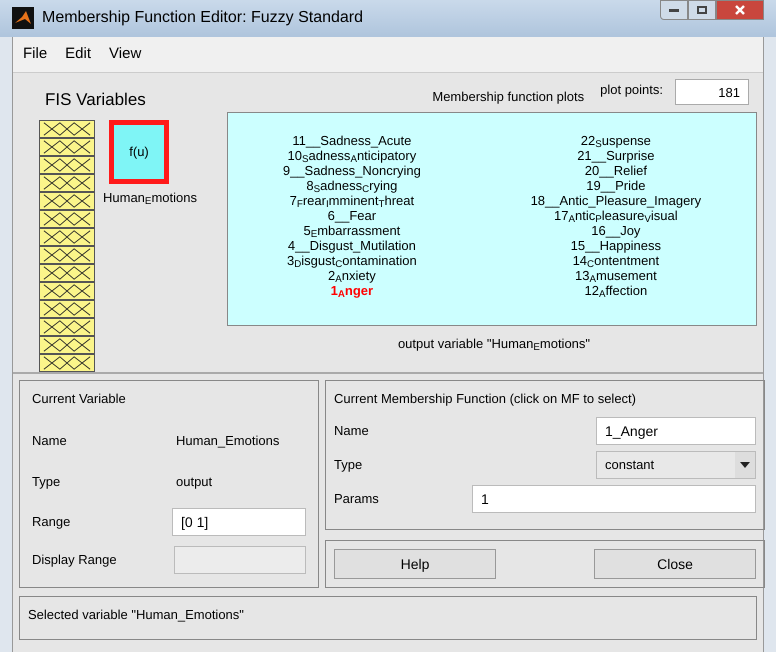 The image size is (776, 652). What do you see at coordinates (78, 54) in the screenshot?
I see `menu-item: Edit` at bounding box center [78, 54].